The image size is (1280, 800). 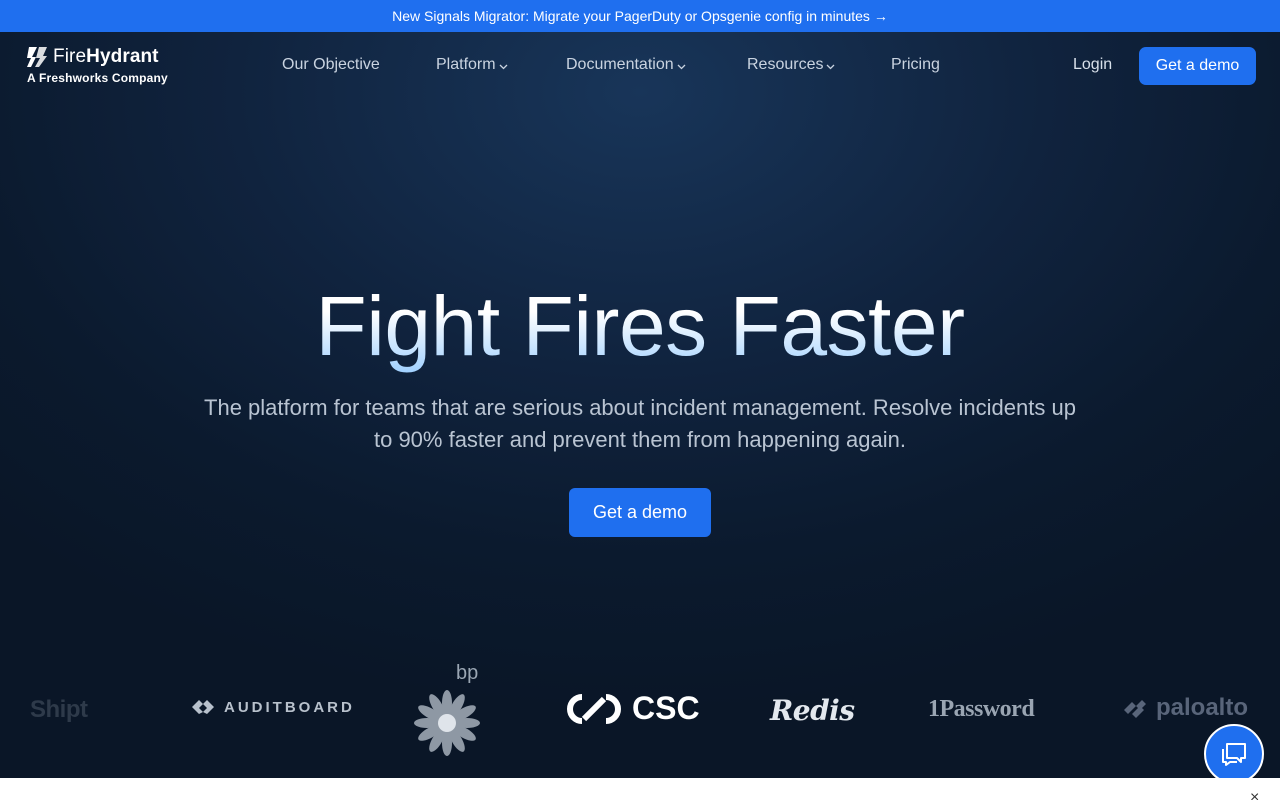 I want to click on nav-item-platform: Platform, so click(x=472, y=65).